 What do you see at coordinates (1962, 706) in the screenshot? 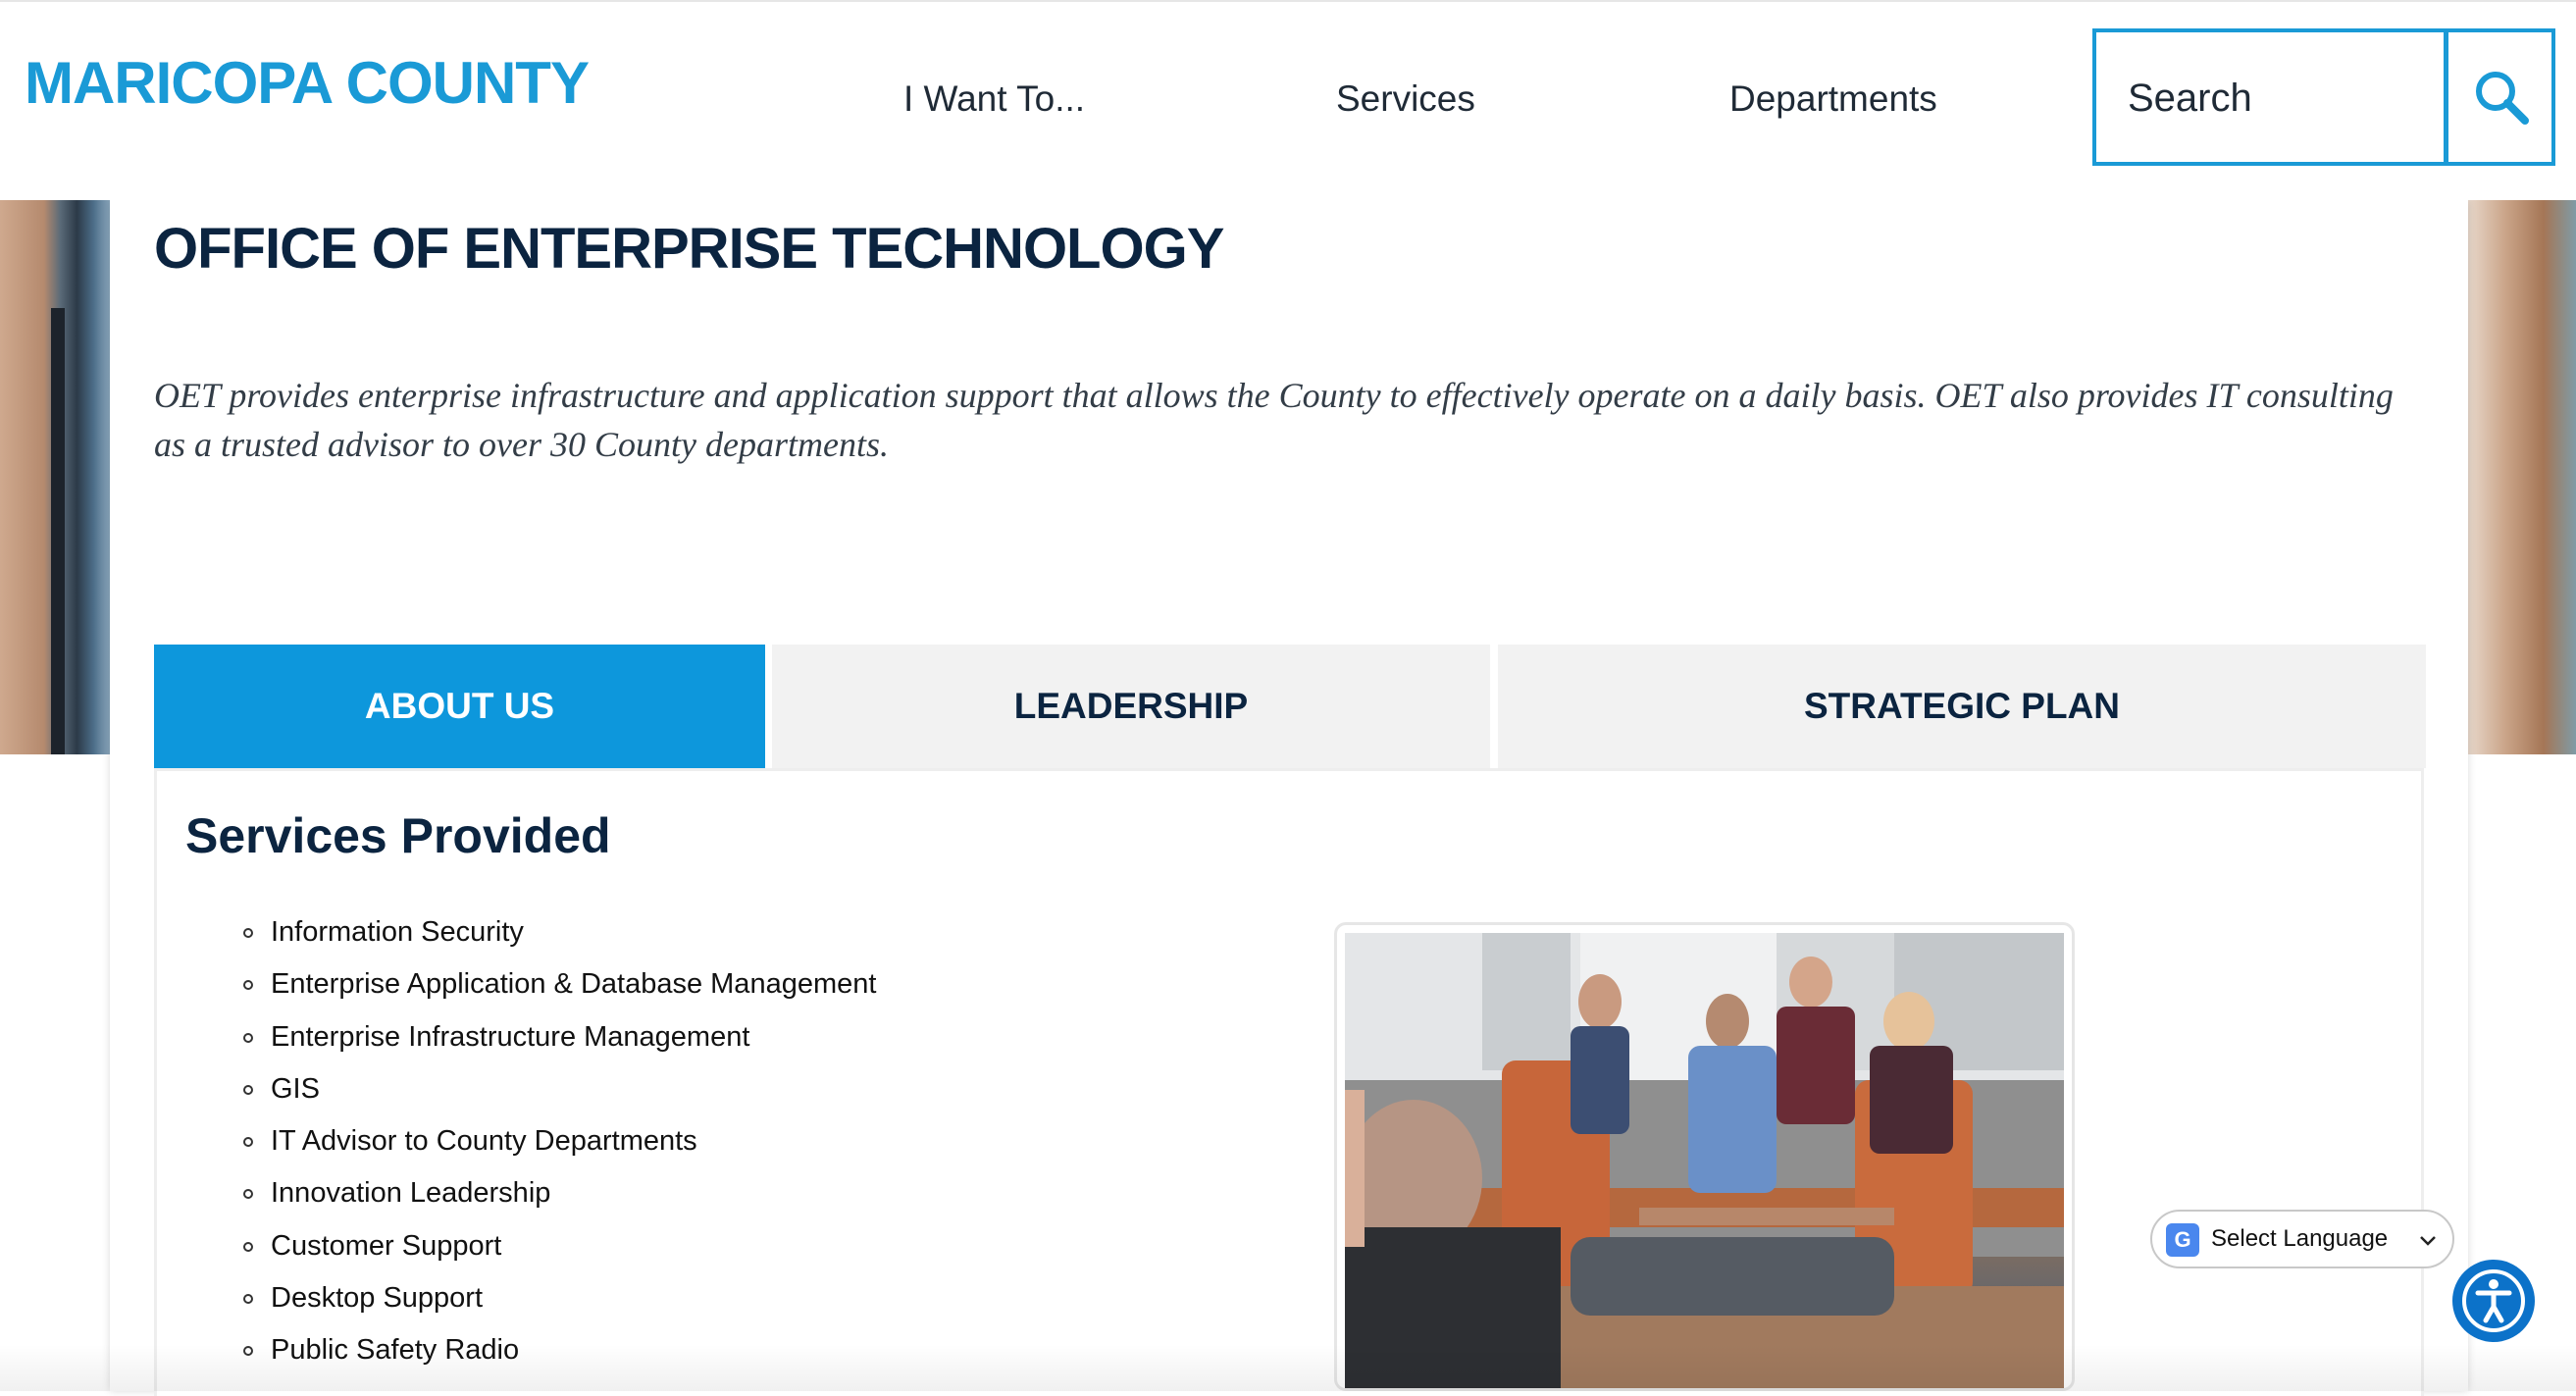
I see `tab-strategic-plan: STRATEGIC PLAN` at bounding box center [1962, 706].